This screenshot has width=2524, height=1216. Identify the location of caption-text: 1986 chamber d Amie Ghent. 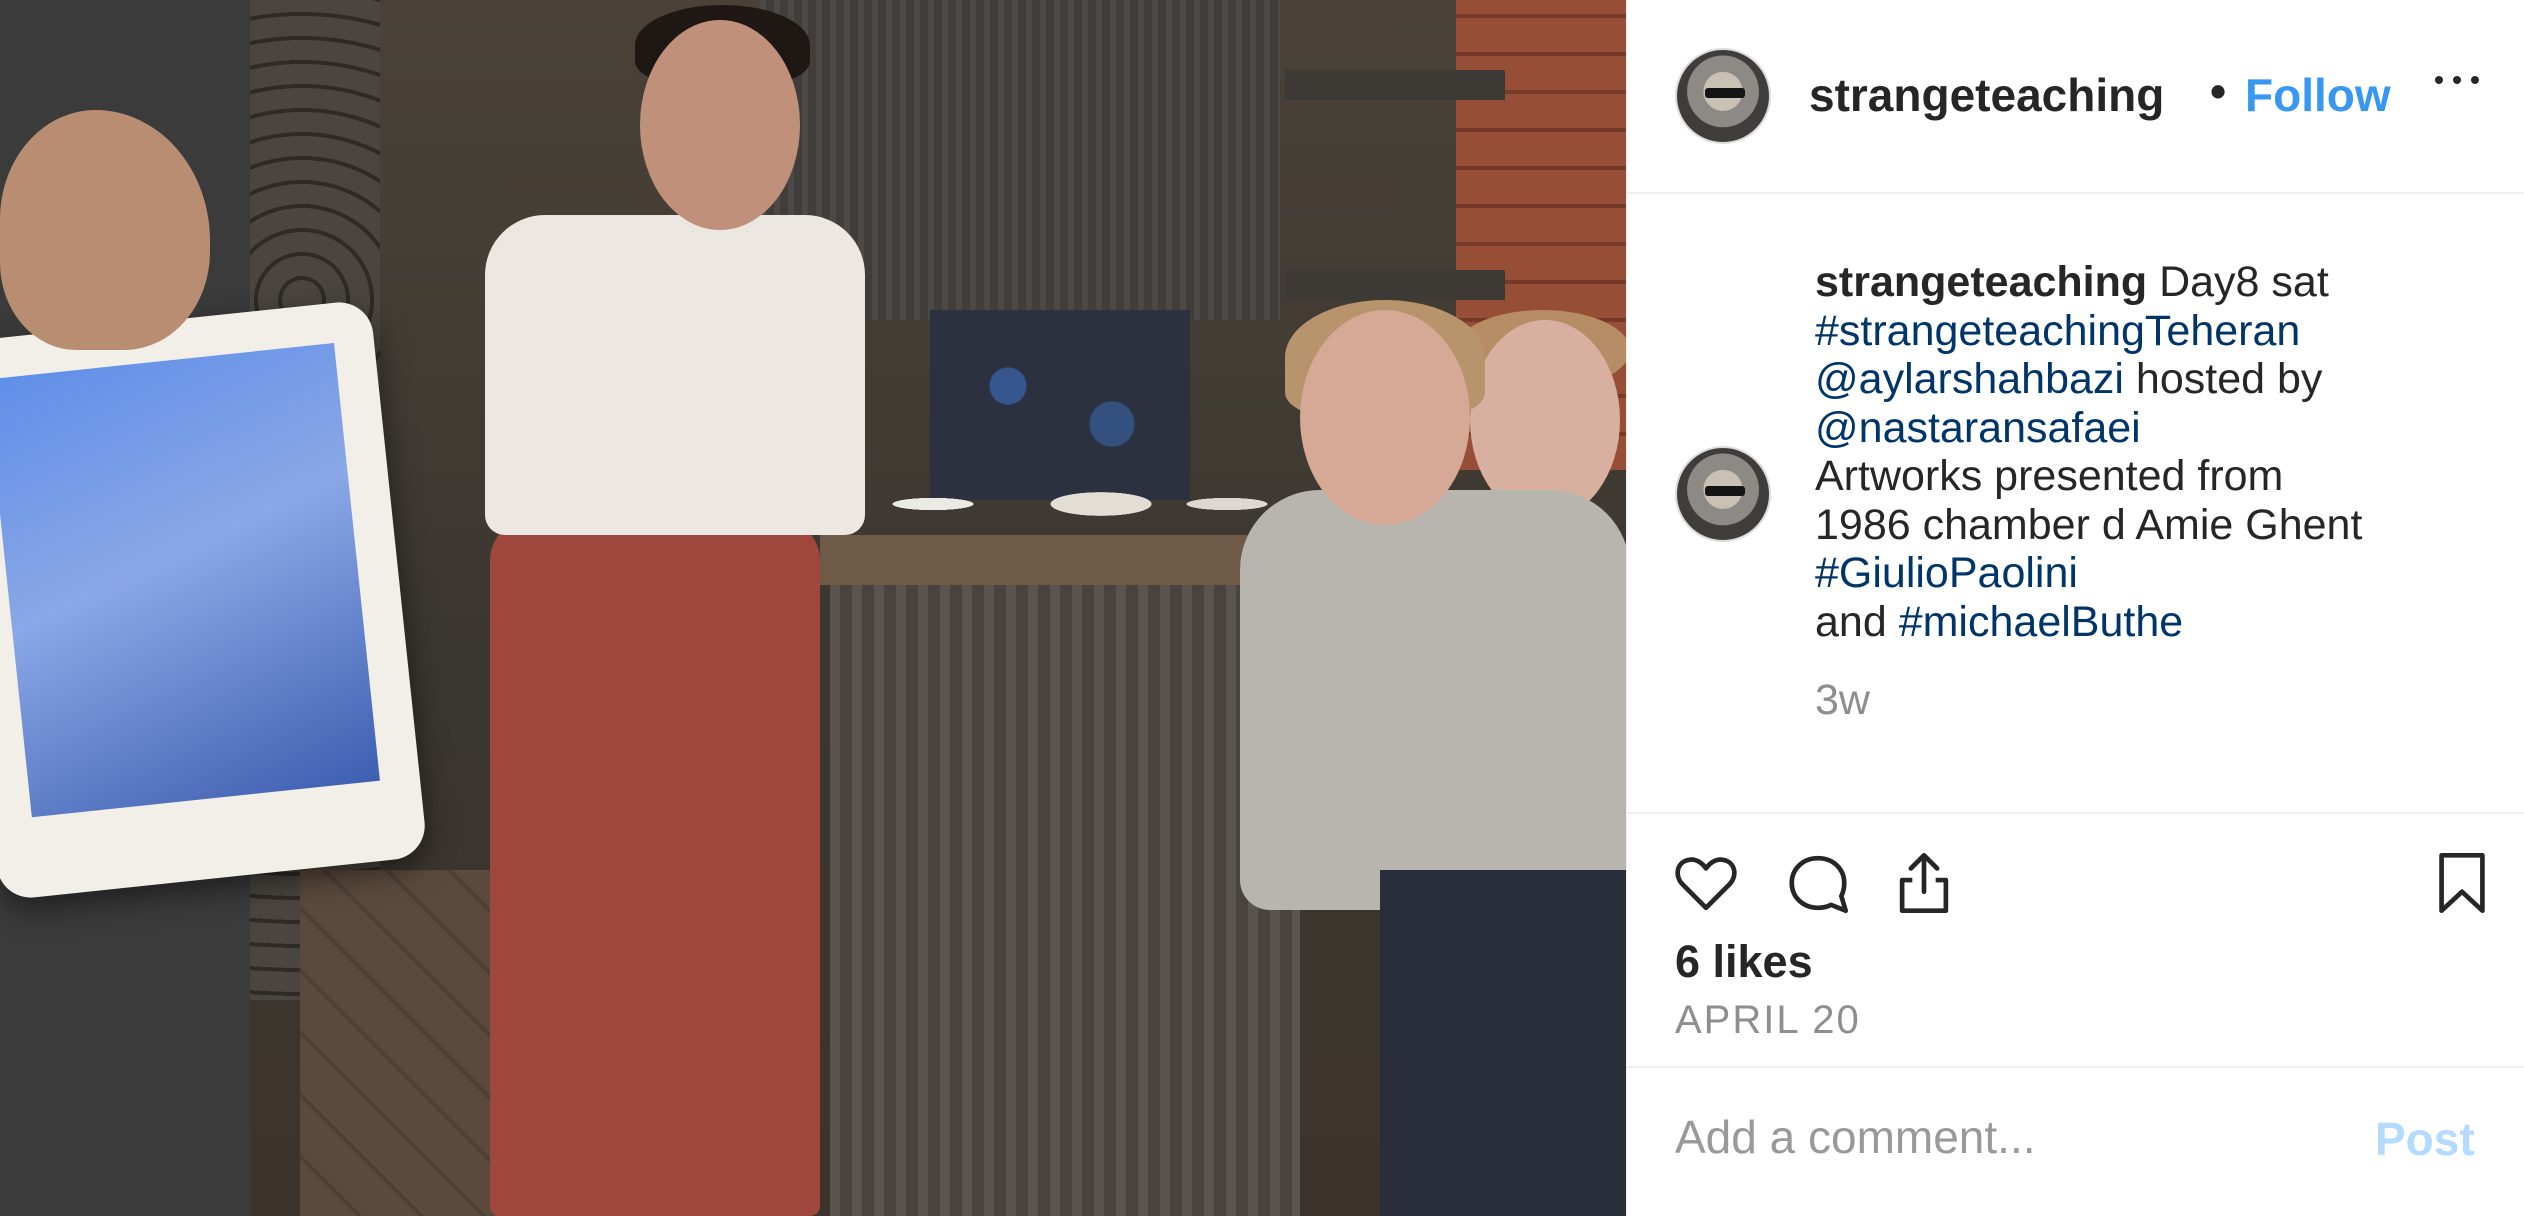
(2089, 524).